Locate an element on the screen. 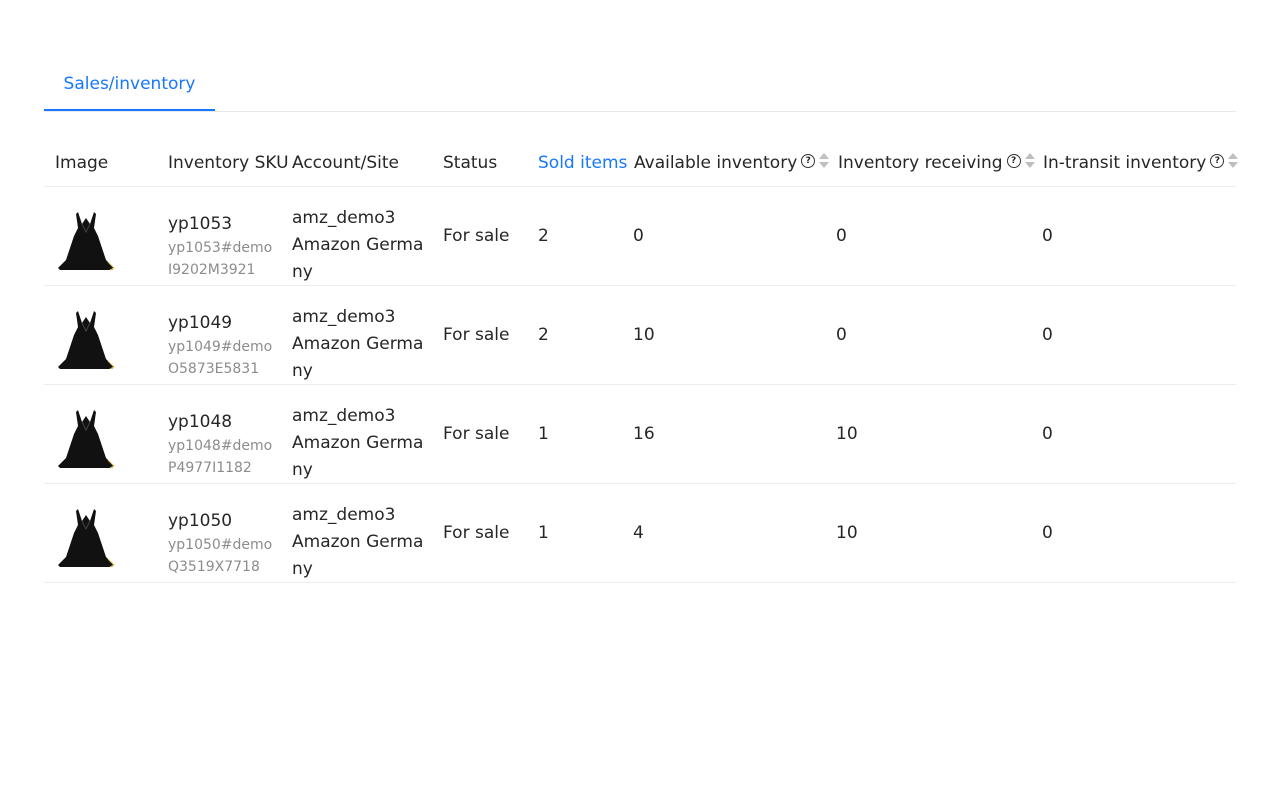  sku-code: yp1050 is located at coordinates (200, 521).